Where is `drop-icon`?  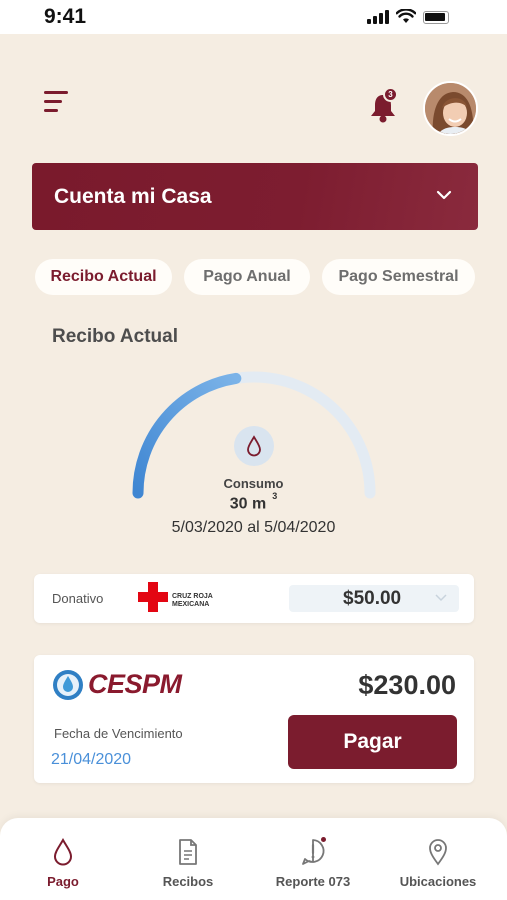 drop-icon is located at coordinates (63, 852).